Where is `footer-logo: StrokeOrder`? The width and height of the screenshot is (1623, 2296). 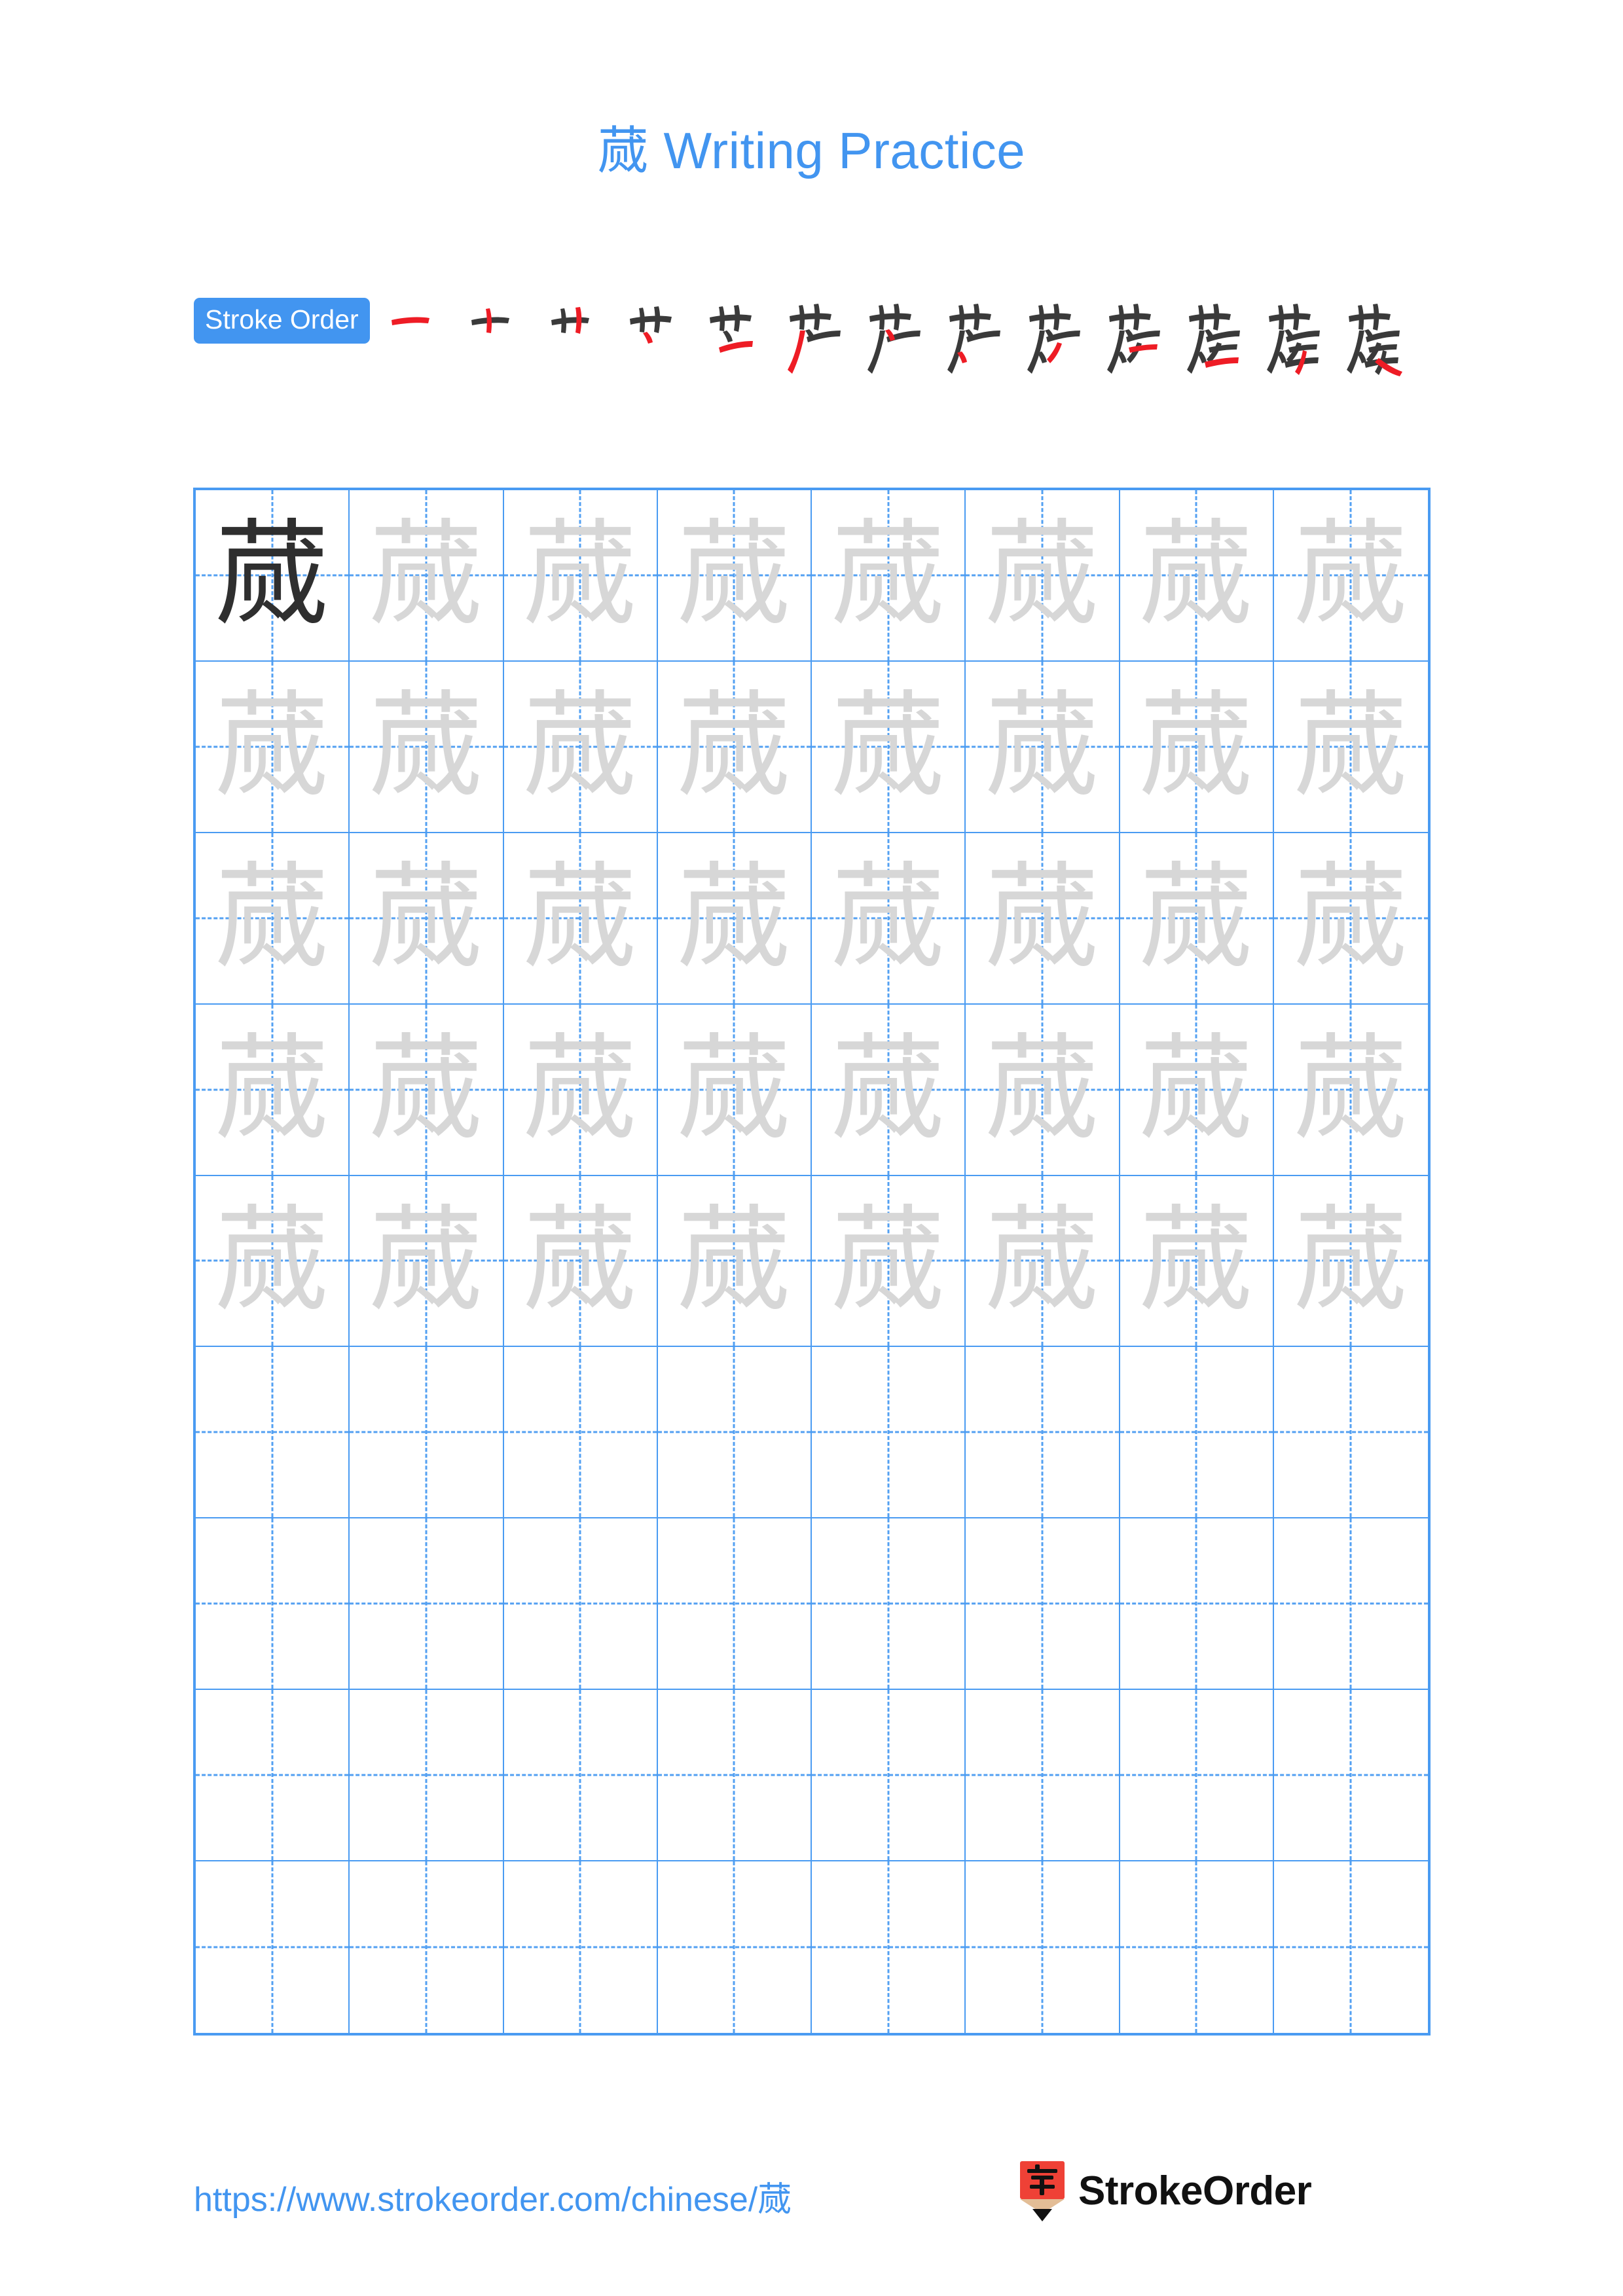
footer-logo: StrokeOrder is located at coordinates (1165, 2191).